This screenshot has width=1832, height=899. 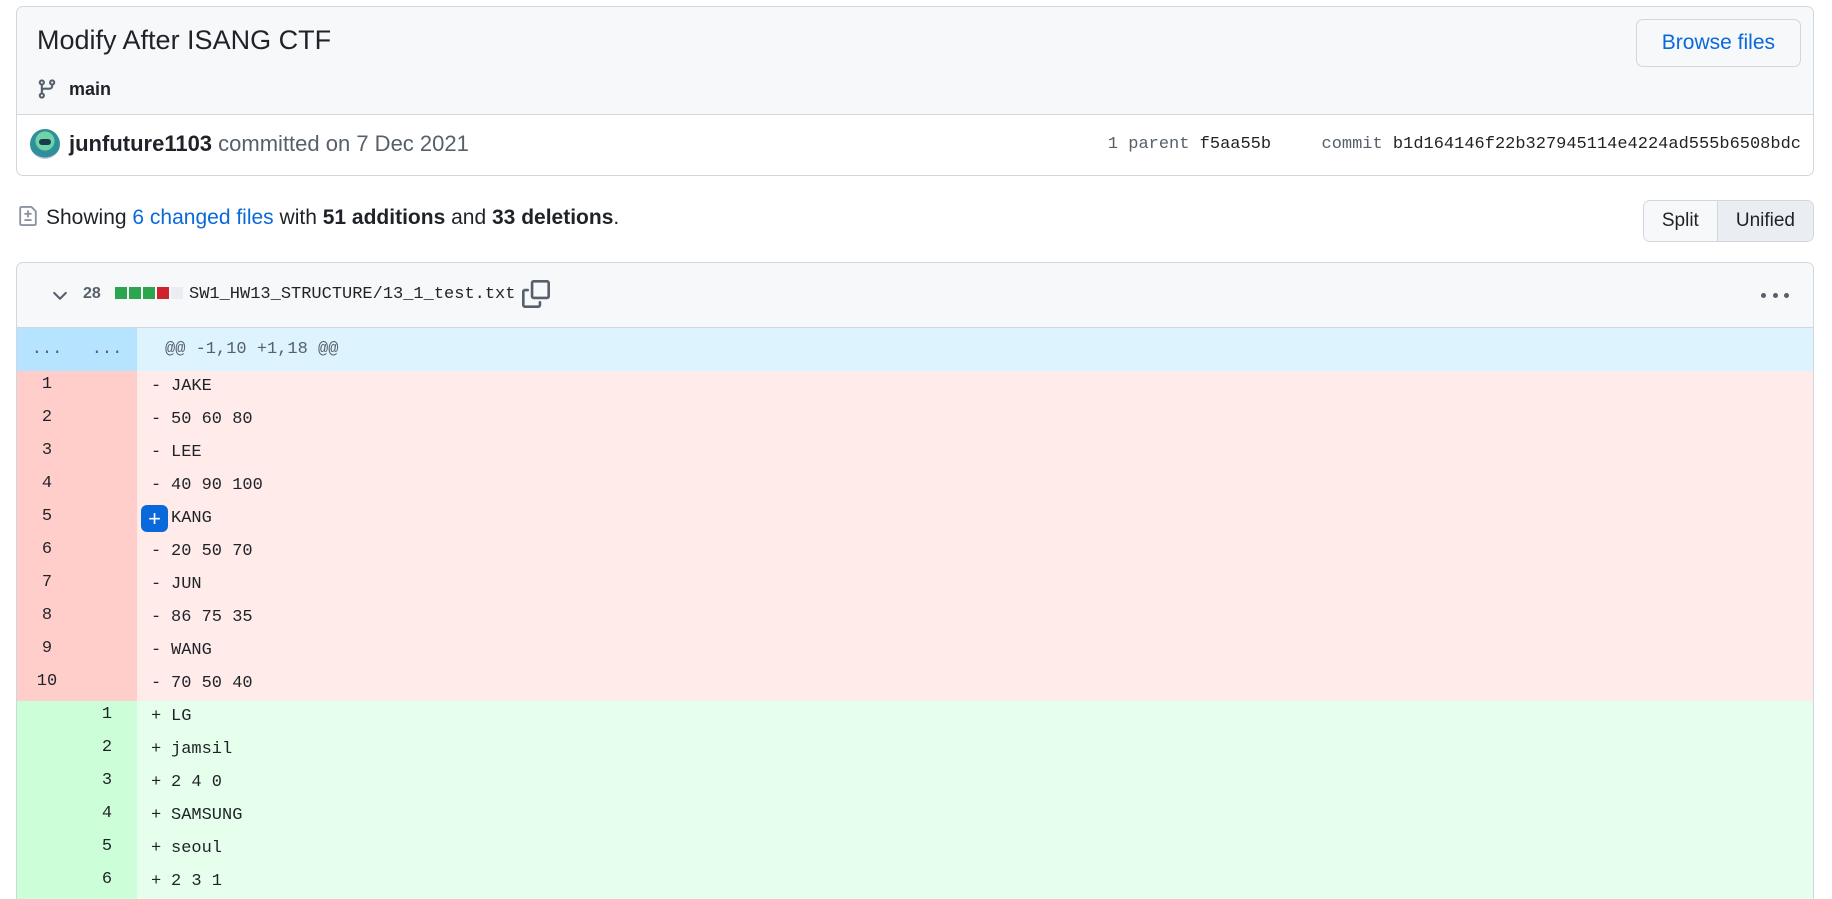 What do you see at coordinates (107, 849) in the screenshot?
I see `new-line-number: 5` at bounding box center [107, 849].